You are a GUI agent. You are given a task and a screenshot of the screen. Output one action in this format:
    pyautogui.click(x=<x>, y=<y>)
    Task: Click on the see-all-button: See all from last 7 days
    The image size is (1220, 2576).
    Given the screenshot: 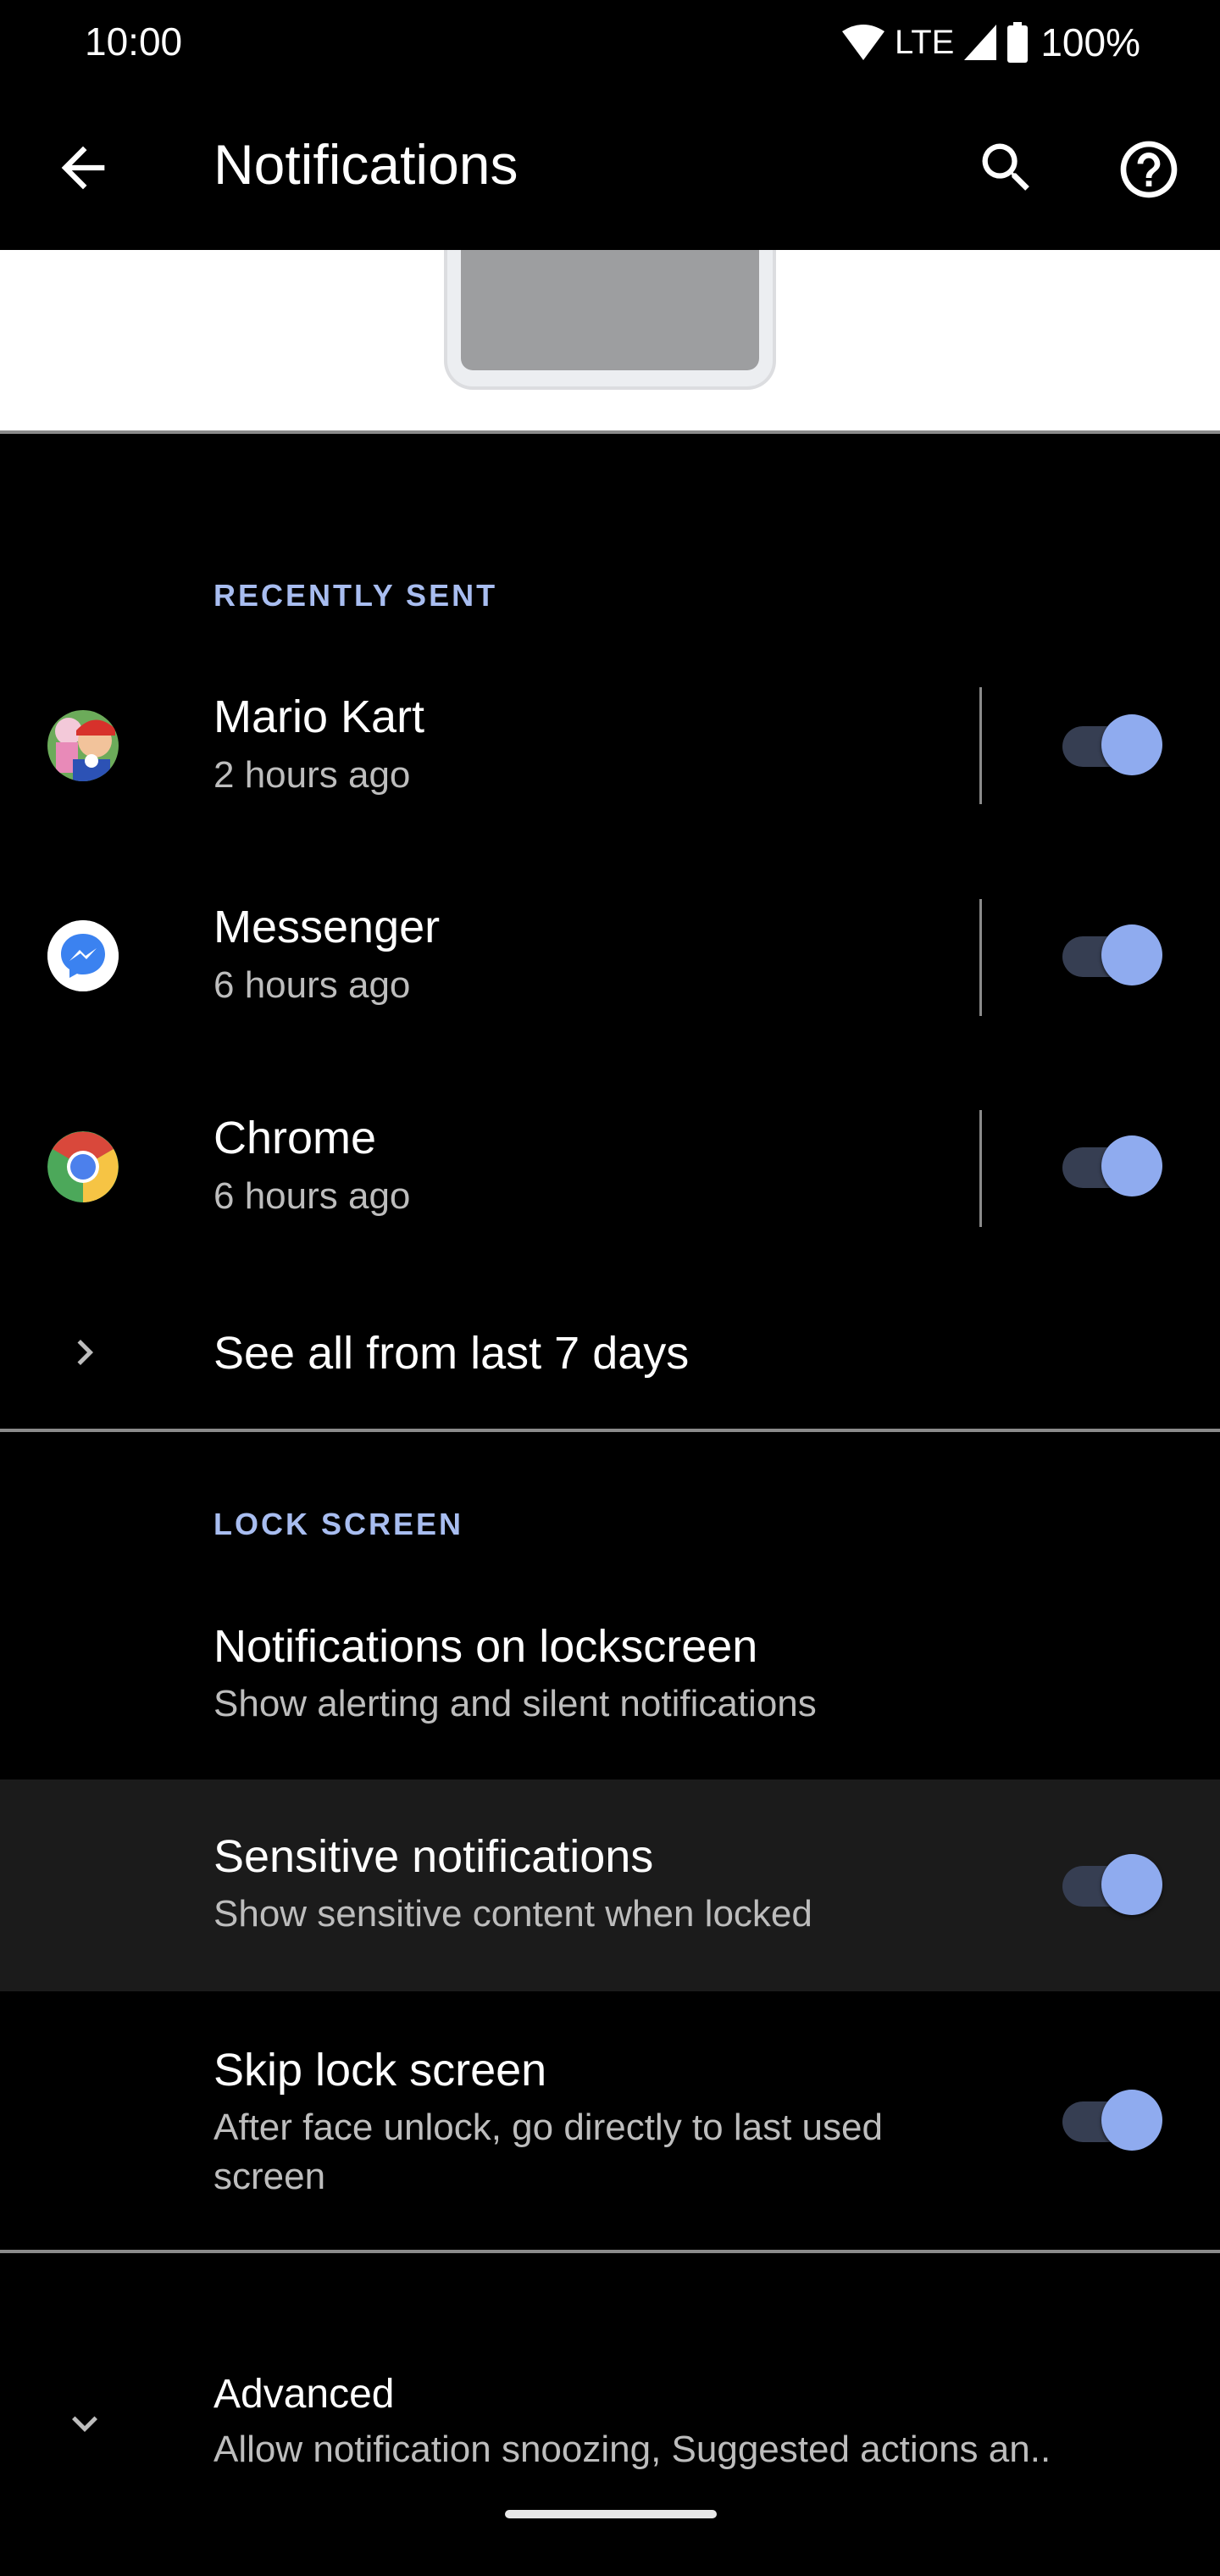 What is the action you would take?
    pyautogui.click(x=610, y=1349)
    